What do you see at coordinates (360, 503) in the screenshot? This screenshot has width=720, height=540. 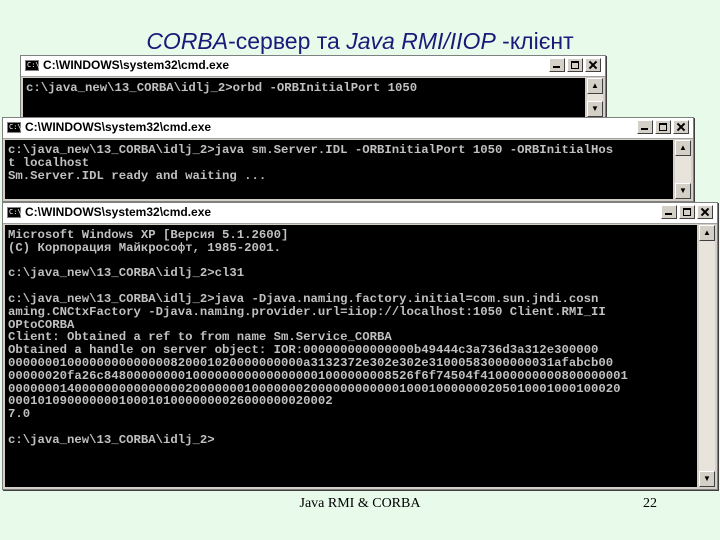 I see `slide-footer: Java RMI & CORBA` at bounding box center [360, 503].